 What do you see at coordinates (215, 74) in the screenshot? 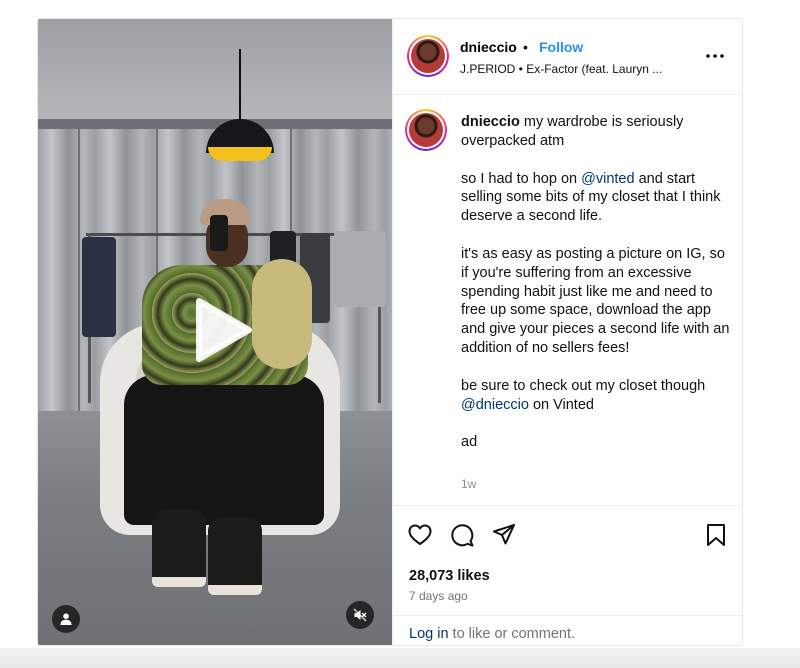
I see `ceiling` at bounding box center [215, 74].